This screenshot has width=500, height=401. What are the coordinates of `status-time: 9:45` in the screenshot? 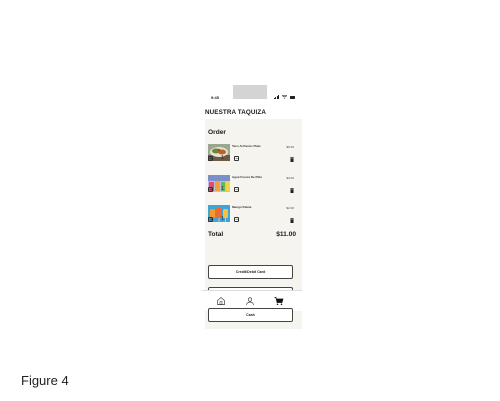 It's located at (215, 97).